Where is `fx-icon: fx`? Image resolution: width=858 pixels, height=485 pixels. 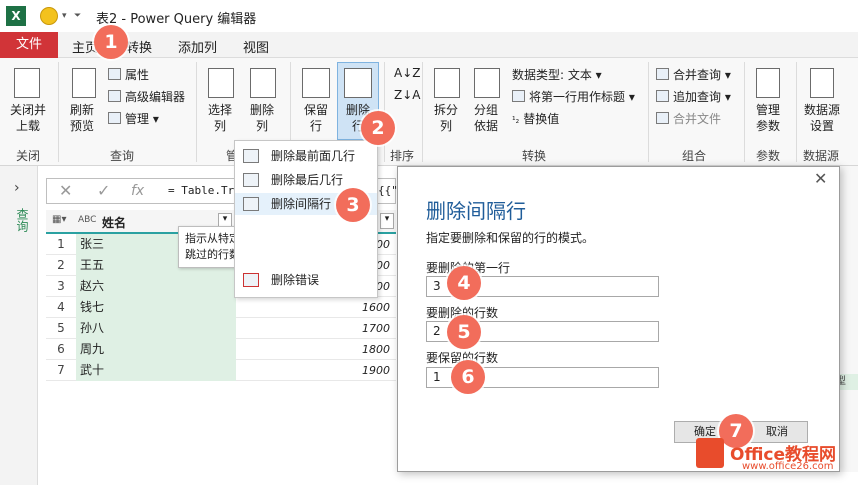 fx-icon: fx is located at coordinates (137, 191).